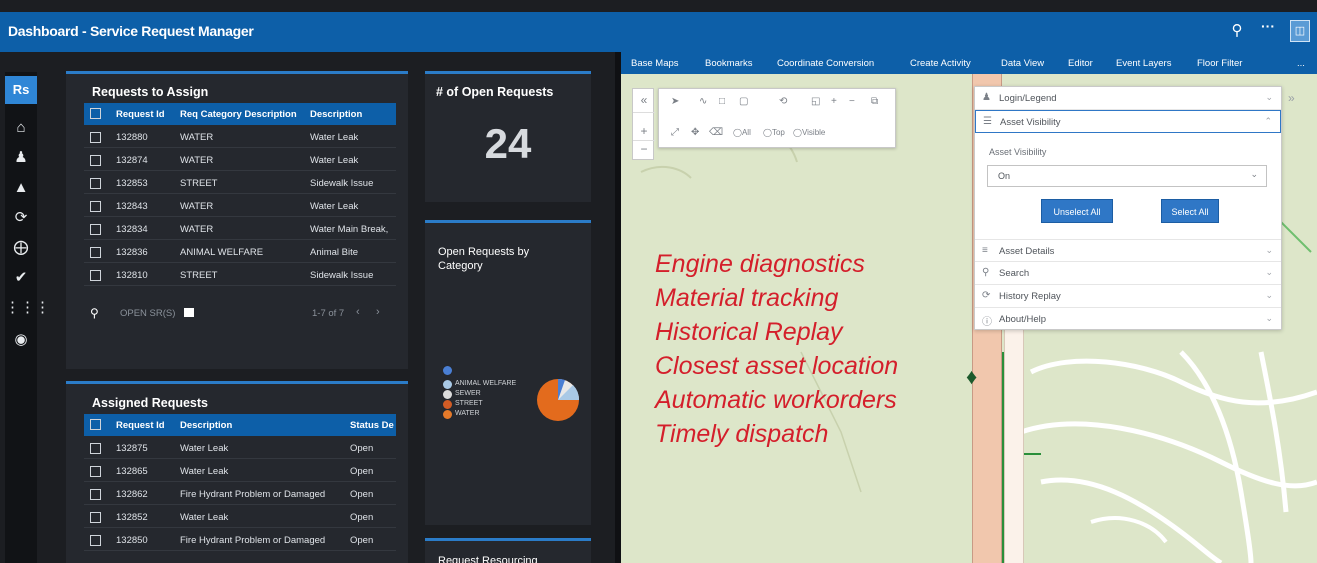 The height and width of the screenshot is (563, 1317). Describe the element at coordinates (21, 278) in the screenshot. I see `check-icon: ✔` at that location.